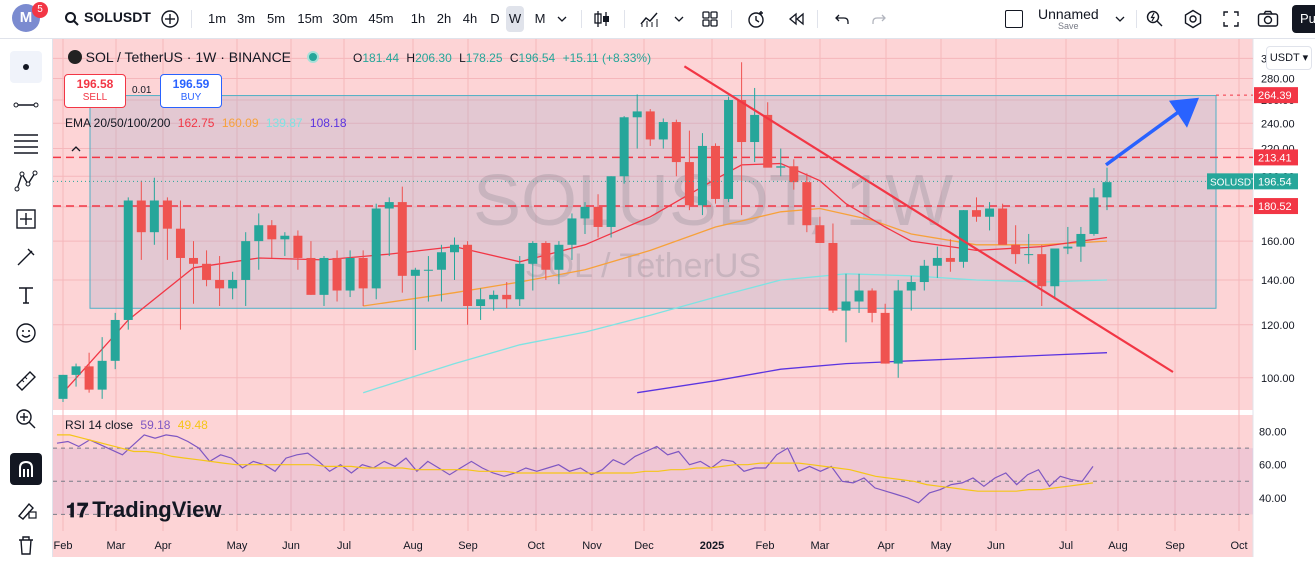  What do you see at coordinates (756, 19) in the screenshot?
I see `alert-clock-icon` at bounding box center [756, 19].